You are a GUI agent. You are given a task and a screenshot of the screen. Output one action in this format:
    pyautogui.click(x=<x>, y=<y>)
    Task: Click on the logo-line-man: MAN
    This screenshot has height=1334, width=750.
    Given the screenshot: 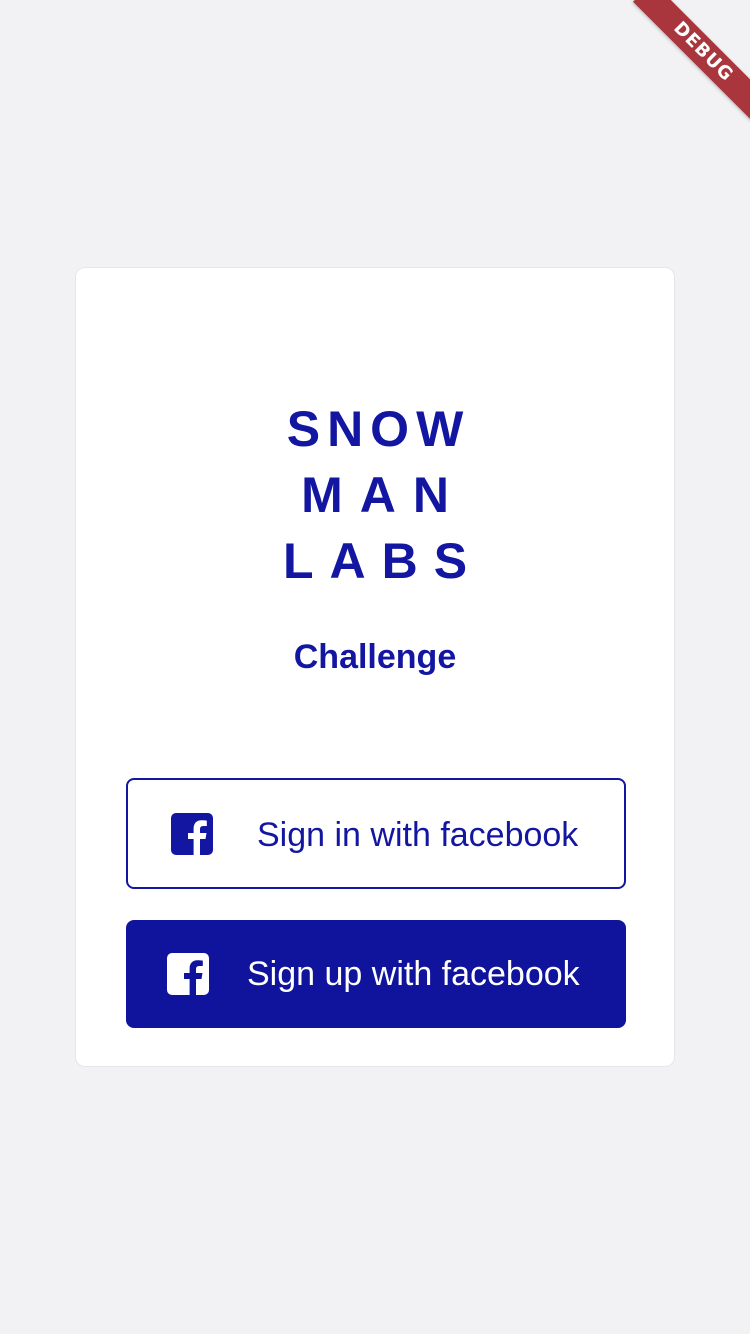 What is the action you would take?
    pyautogui.click(x=383, y=495)
    